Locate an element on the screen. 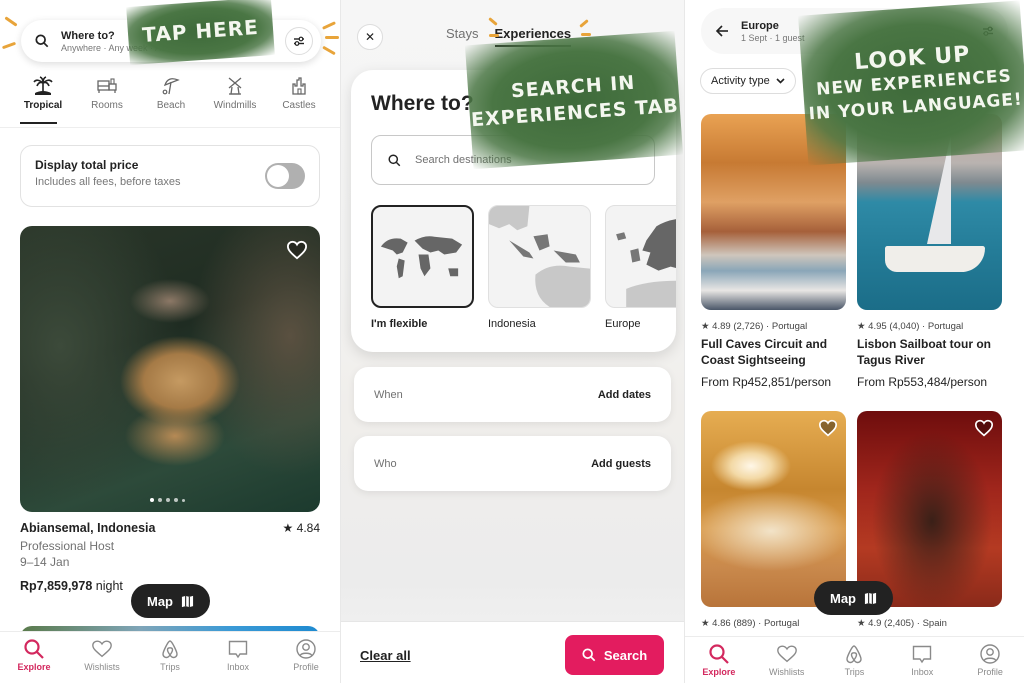 This screenshot has width=1024, height=683. chevron-down-icon is located at coordinates (780, 81).